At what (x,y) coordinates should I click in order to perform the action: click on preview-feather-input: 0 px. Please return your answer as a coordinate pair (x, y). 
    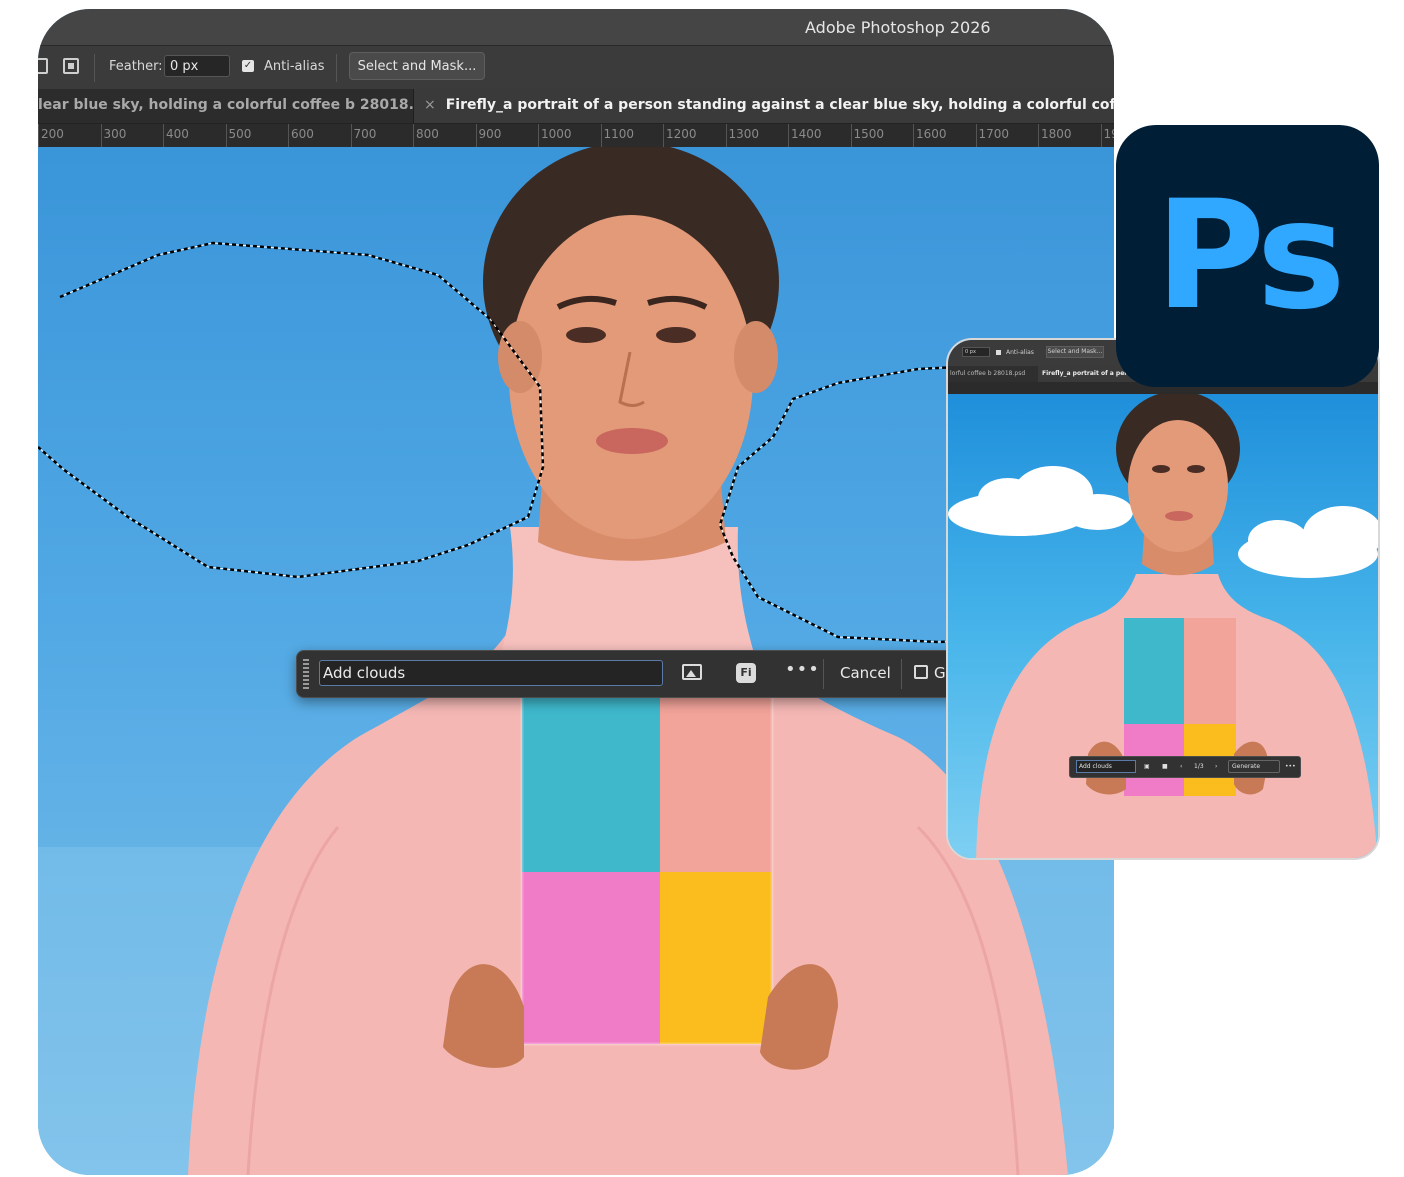
    Looking at the image, I should click on (976, 352).